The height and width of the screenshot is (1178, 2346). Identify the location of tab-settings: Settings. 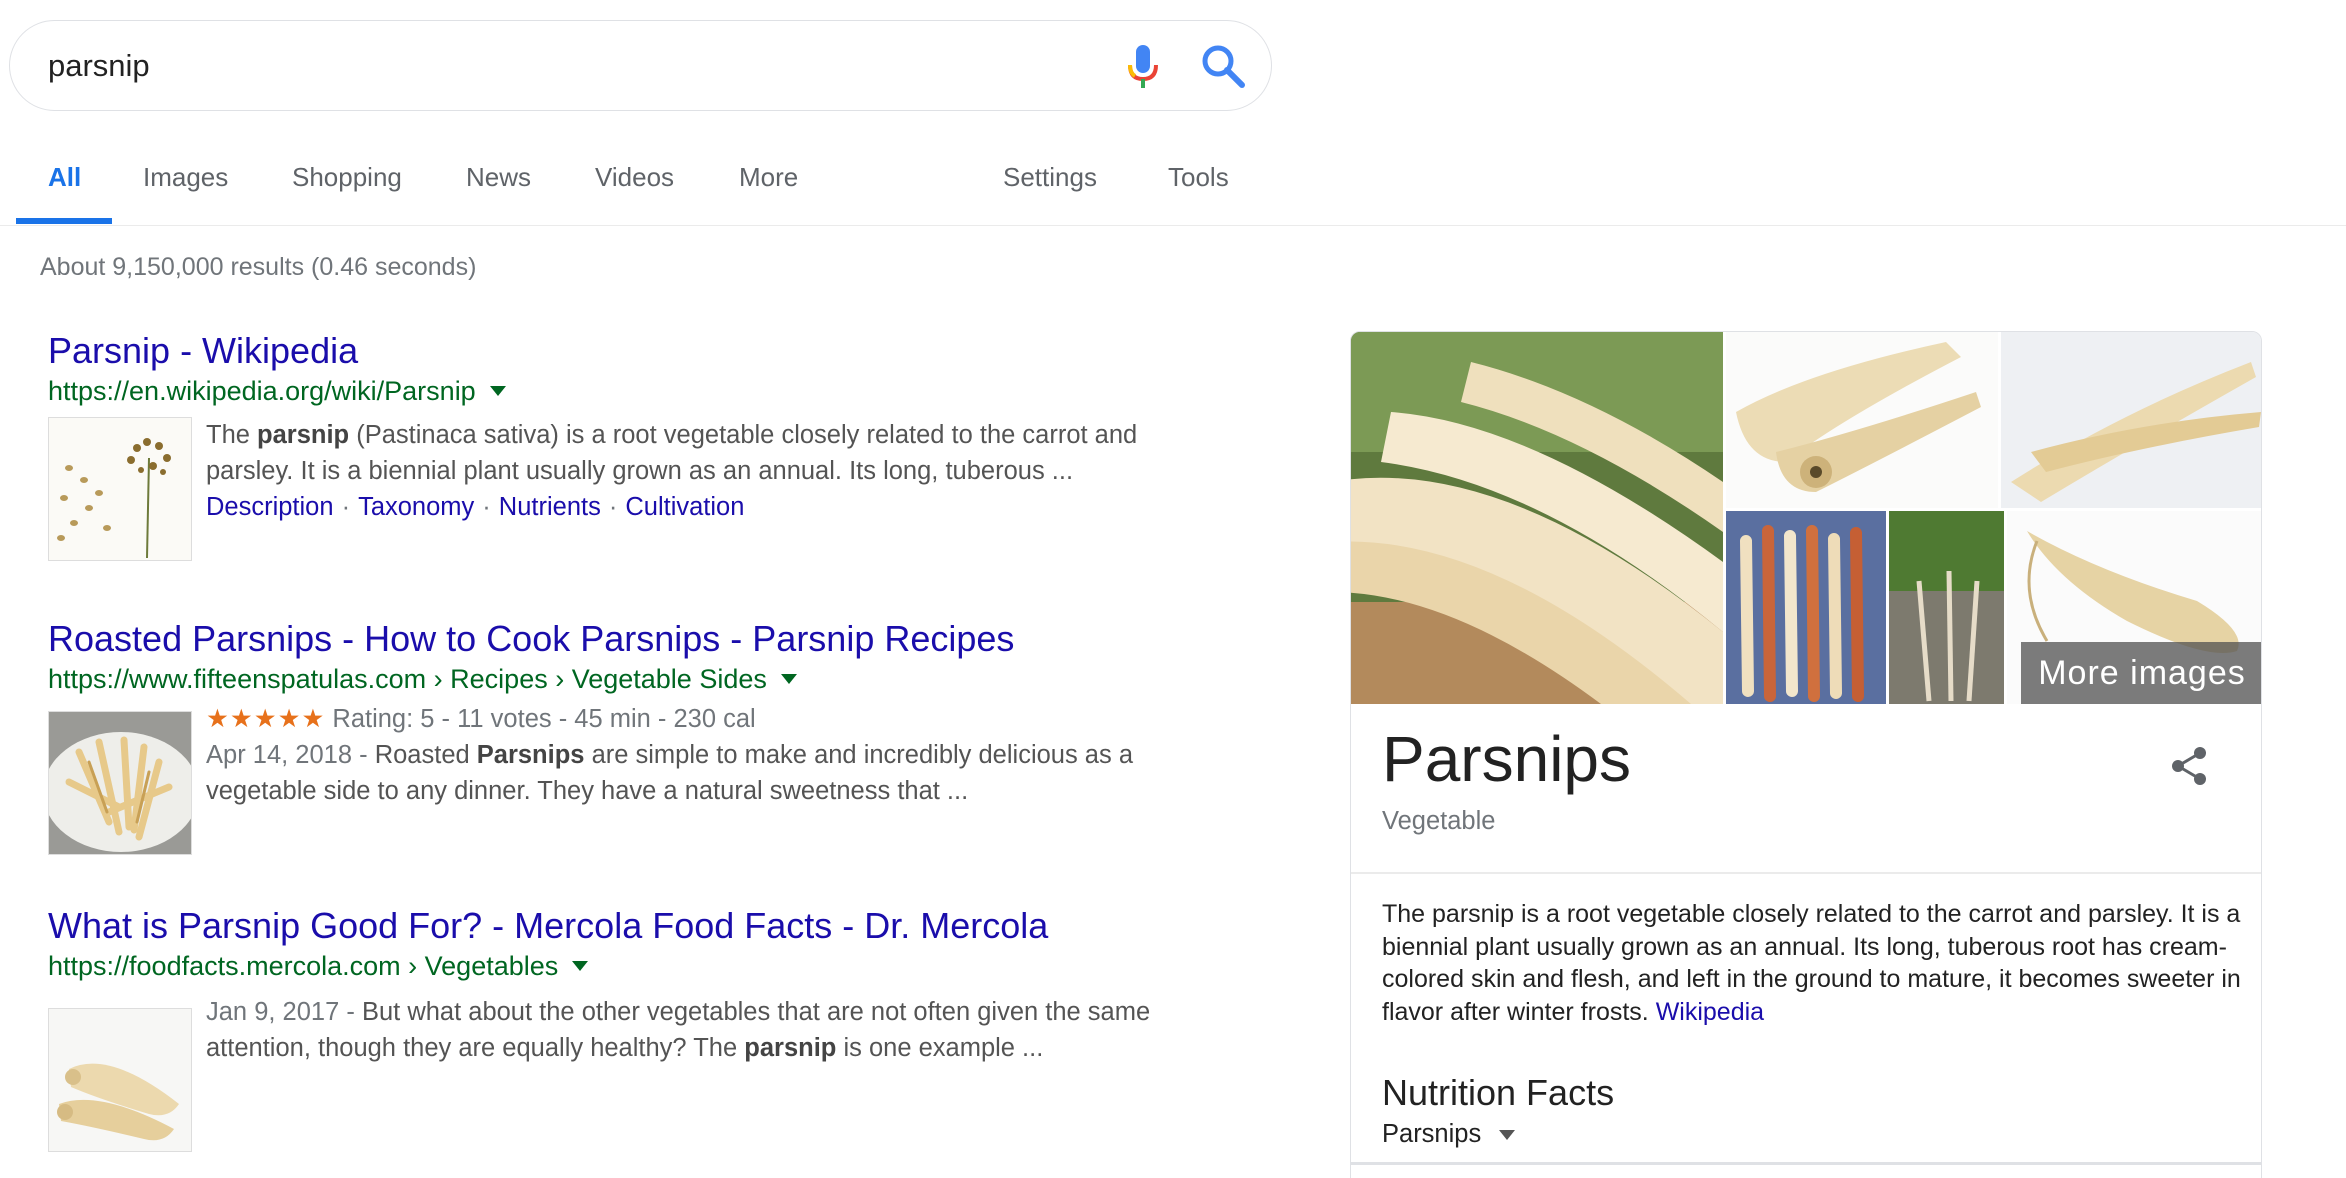
(1050, 177).